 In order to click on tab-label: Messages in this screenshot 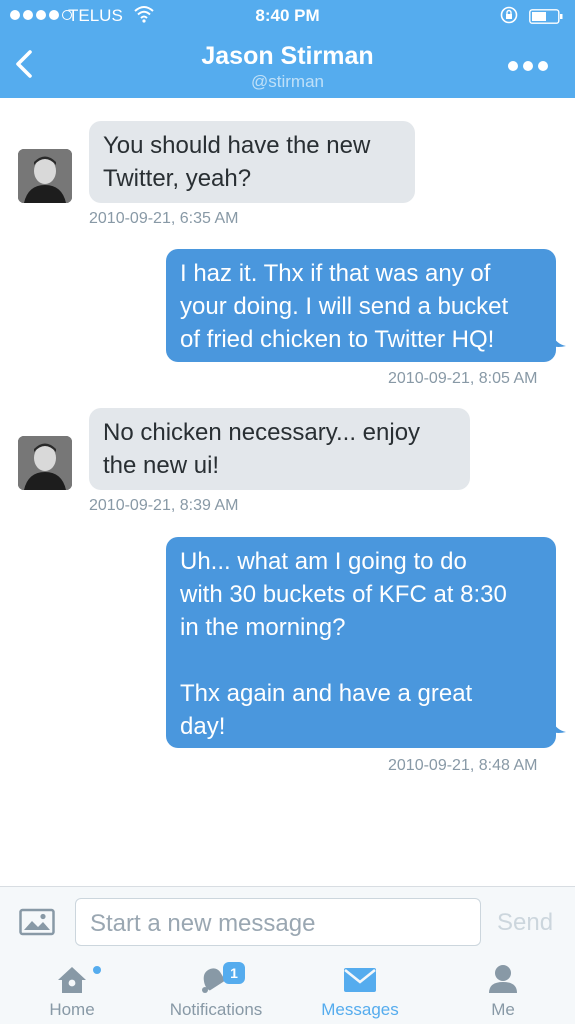, I will do `click(360, 1009)`.